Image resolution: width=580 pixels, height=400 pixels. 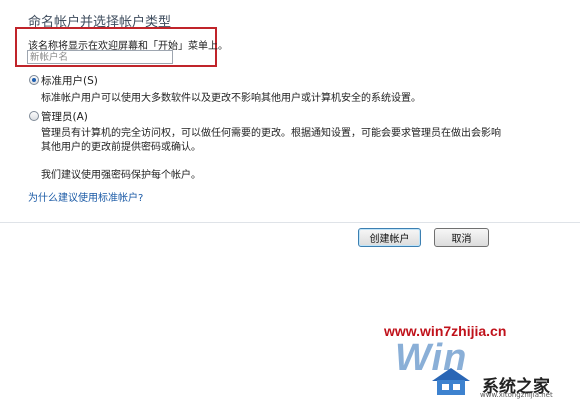 What do you see at coordinates (69, 80) in the screenshot?
I see `standard-user-label: 标准用户(S)` at bounding box center [69, 80].